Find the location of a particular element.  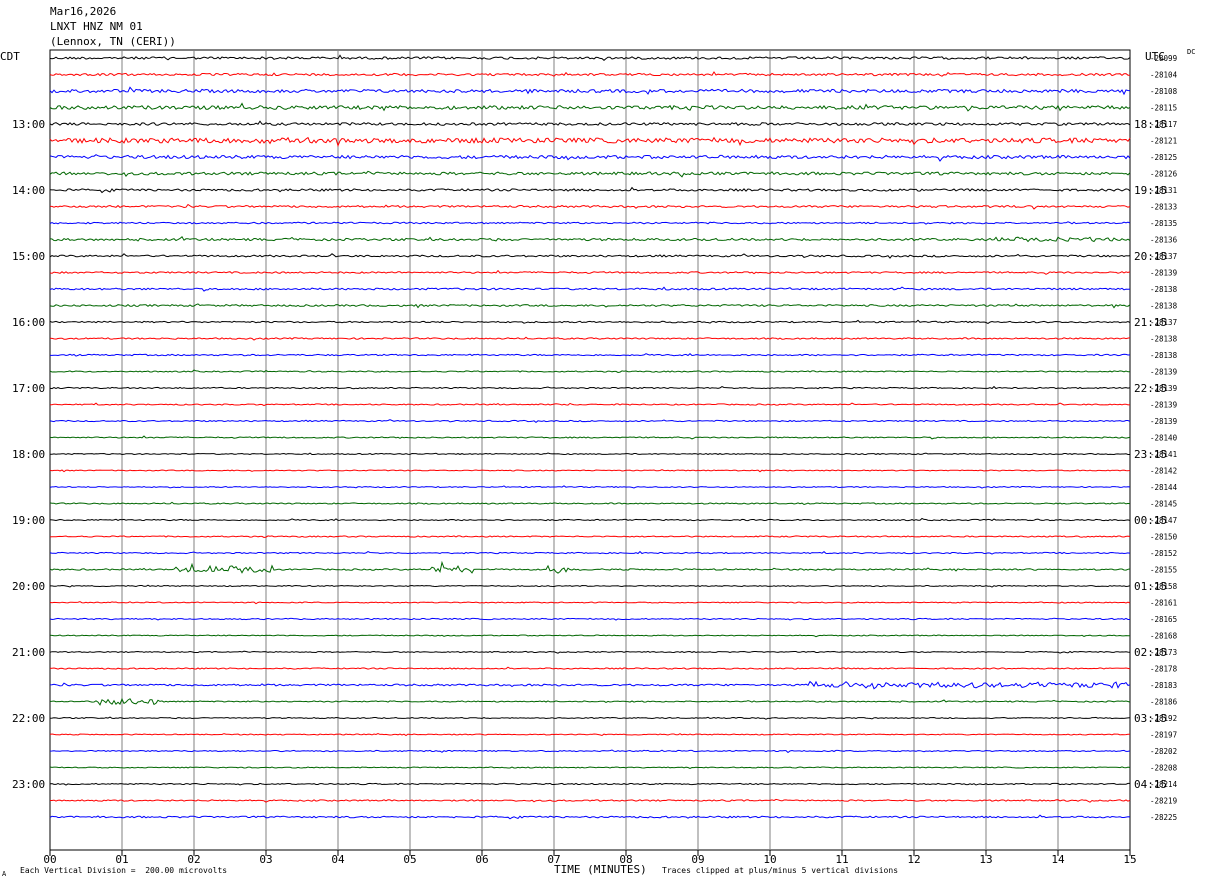

x-tick-label: 13 is located at coordinates (985, 859).